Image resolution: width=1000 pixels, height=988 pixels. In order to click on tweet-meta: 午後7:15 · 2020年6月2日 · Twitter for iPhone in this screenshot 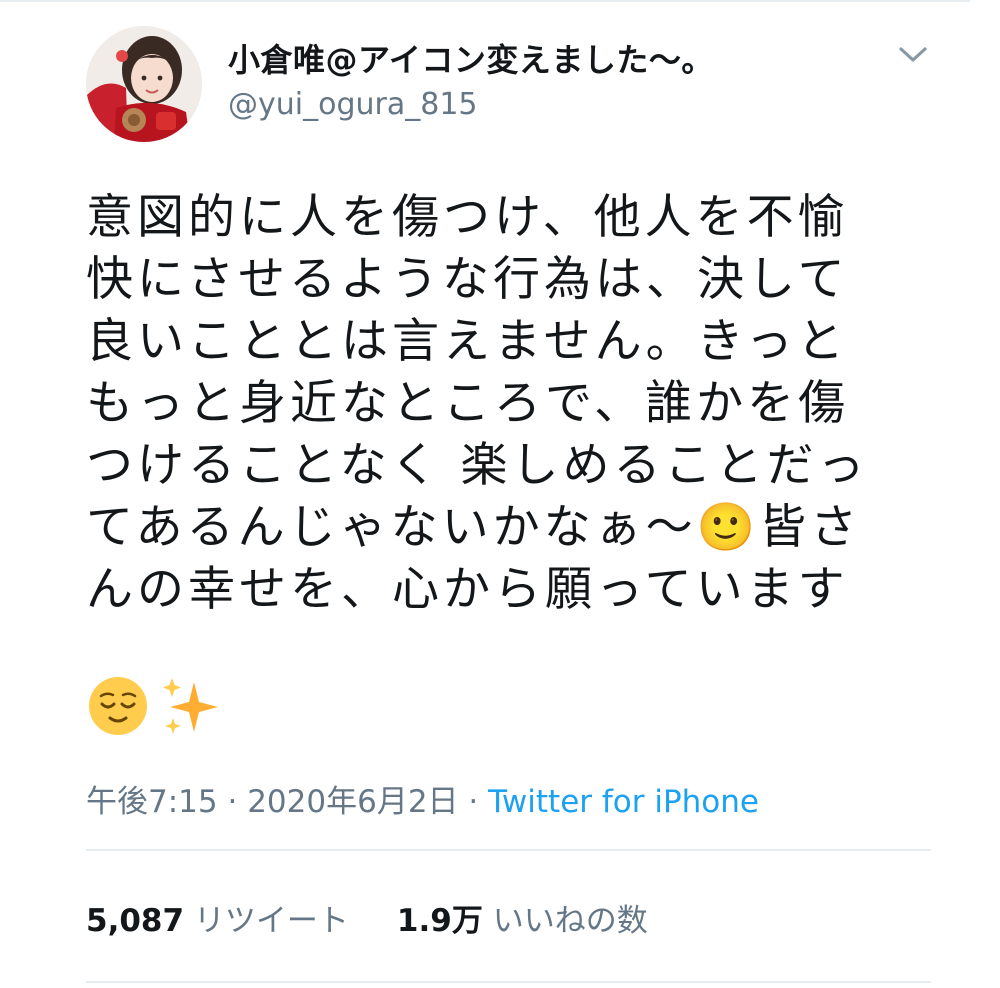, I will do `click(422, 802)`.